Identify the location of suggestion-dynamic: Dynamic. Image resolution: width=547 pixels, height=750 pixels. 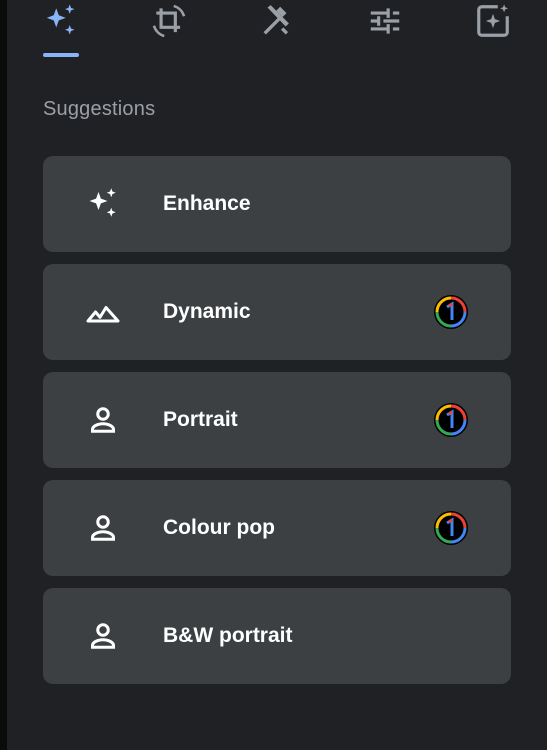
(277, 312).